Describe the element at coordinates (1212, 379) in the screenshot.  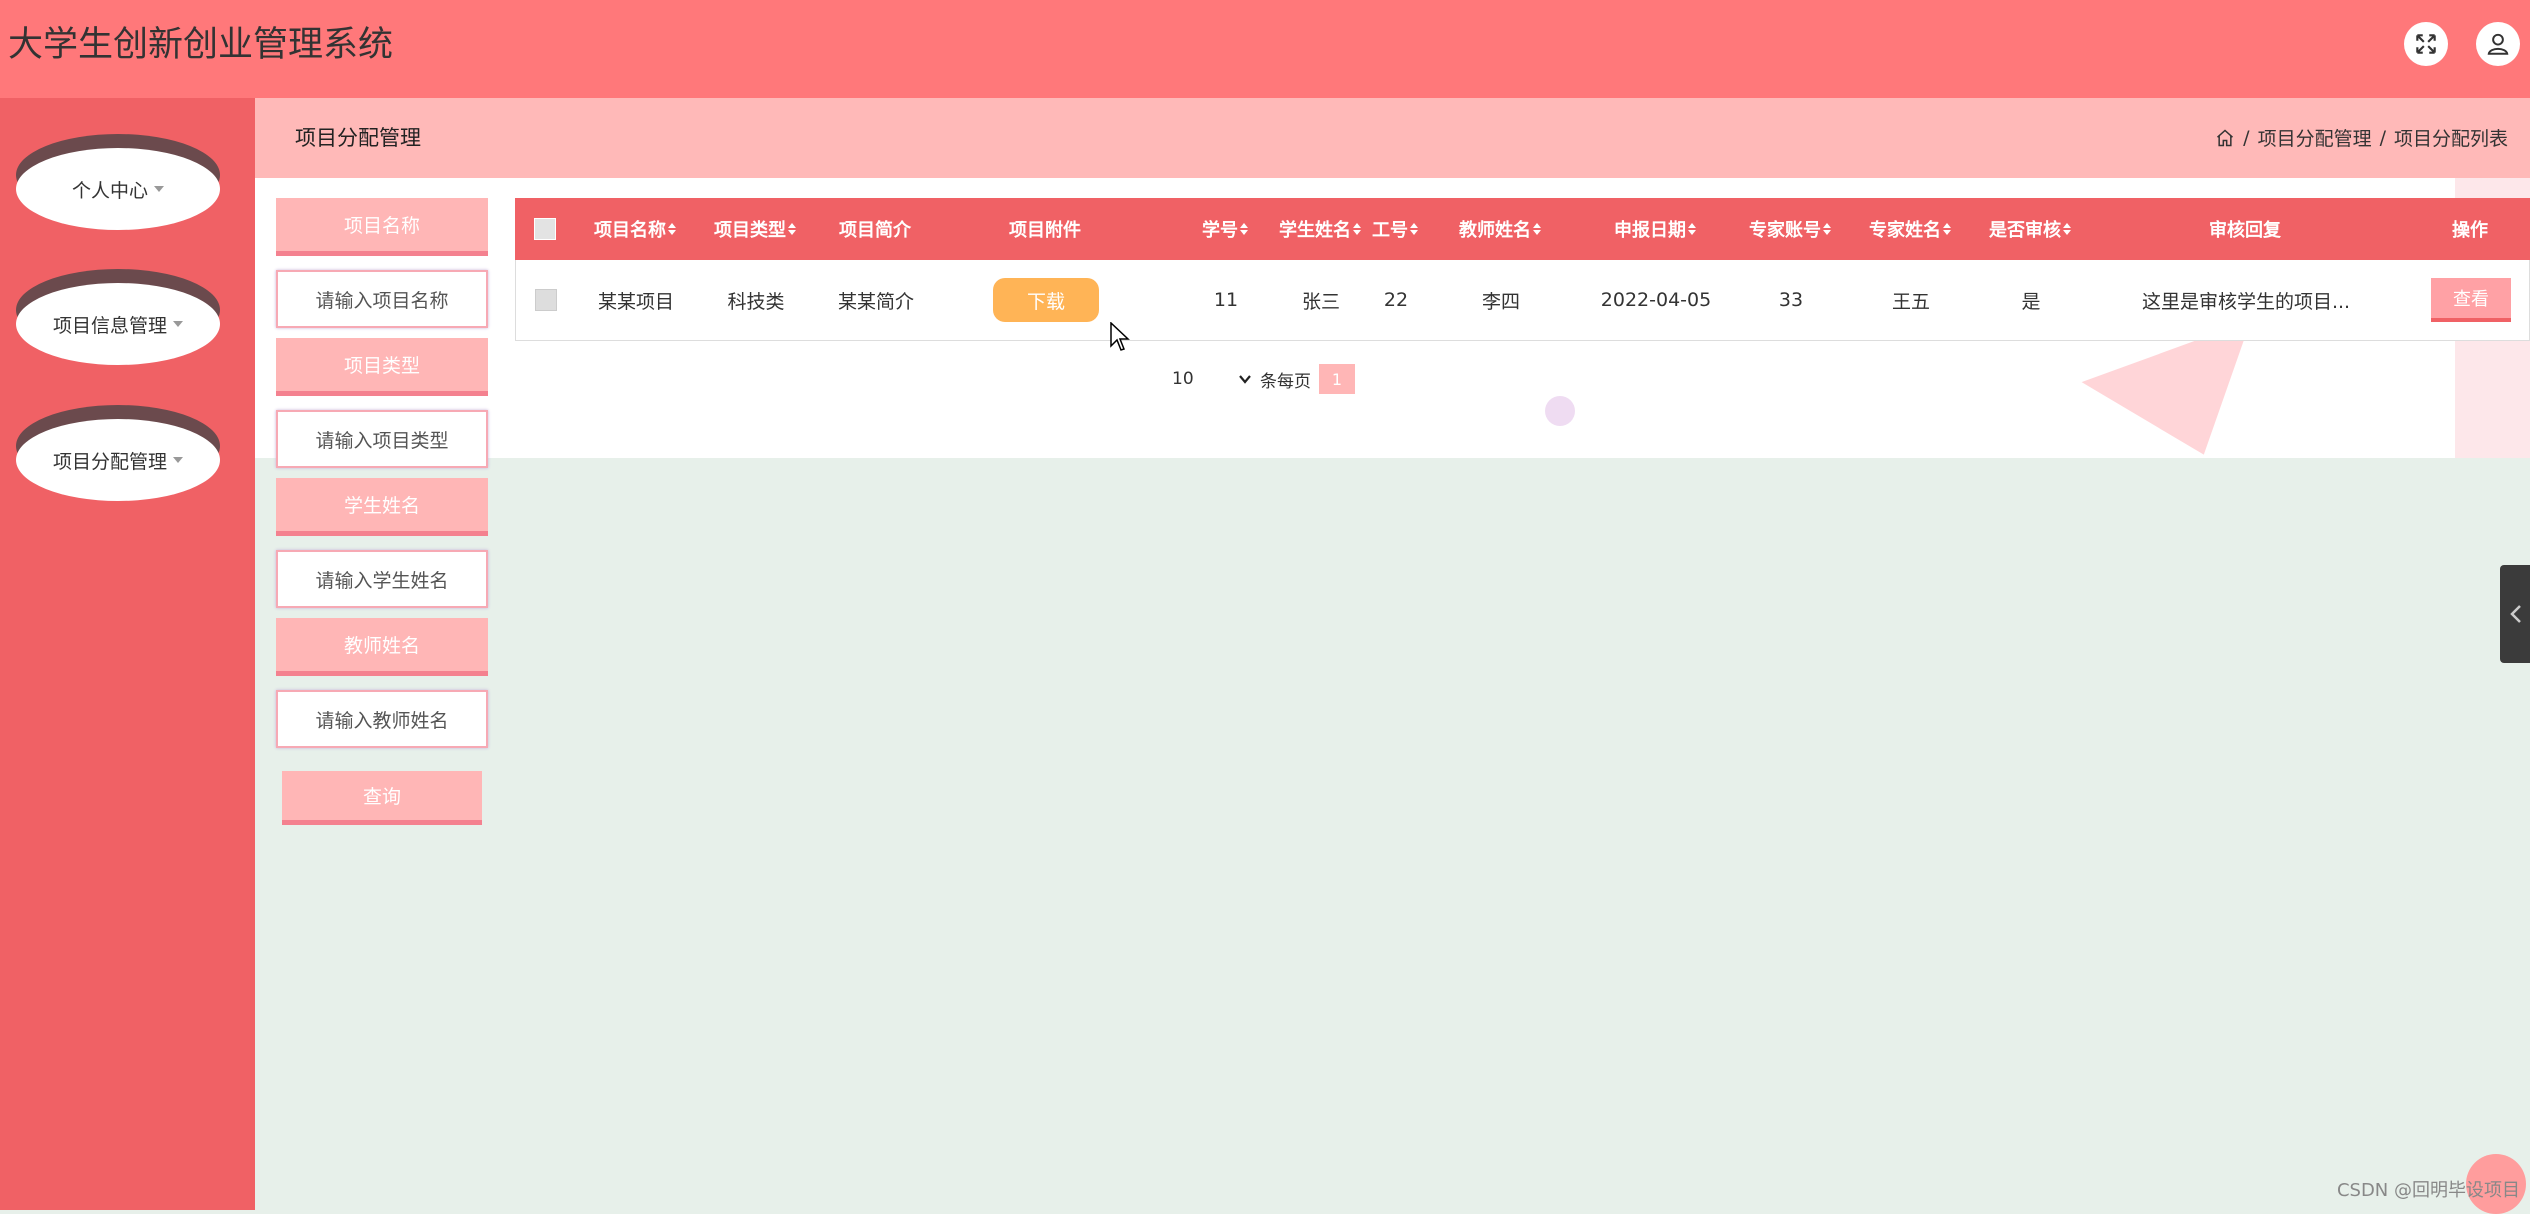
I see `page-size-select: 10` at that location.